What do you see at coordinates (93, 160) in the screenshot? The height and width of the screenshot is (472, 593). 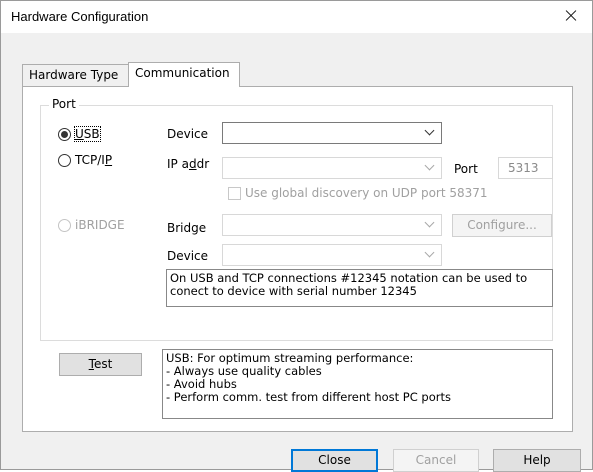 I see `tcpip-radio-label: TCP/IP` at bounding box center [93, 160].